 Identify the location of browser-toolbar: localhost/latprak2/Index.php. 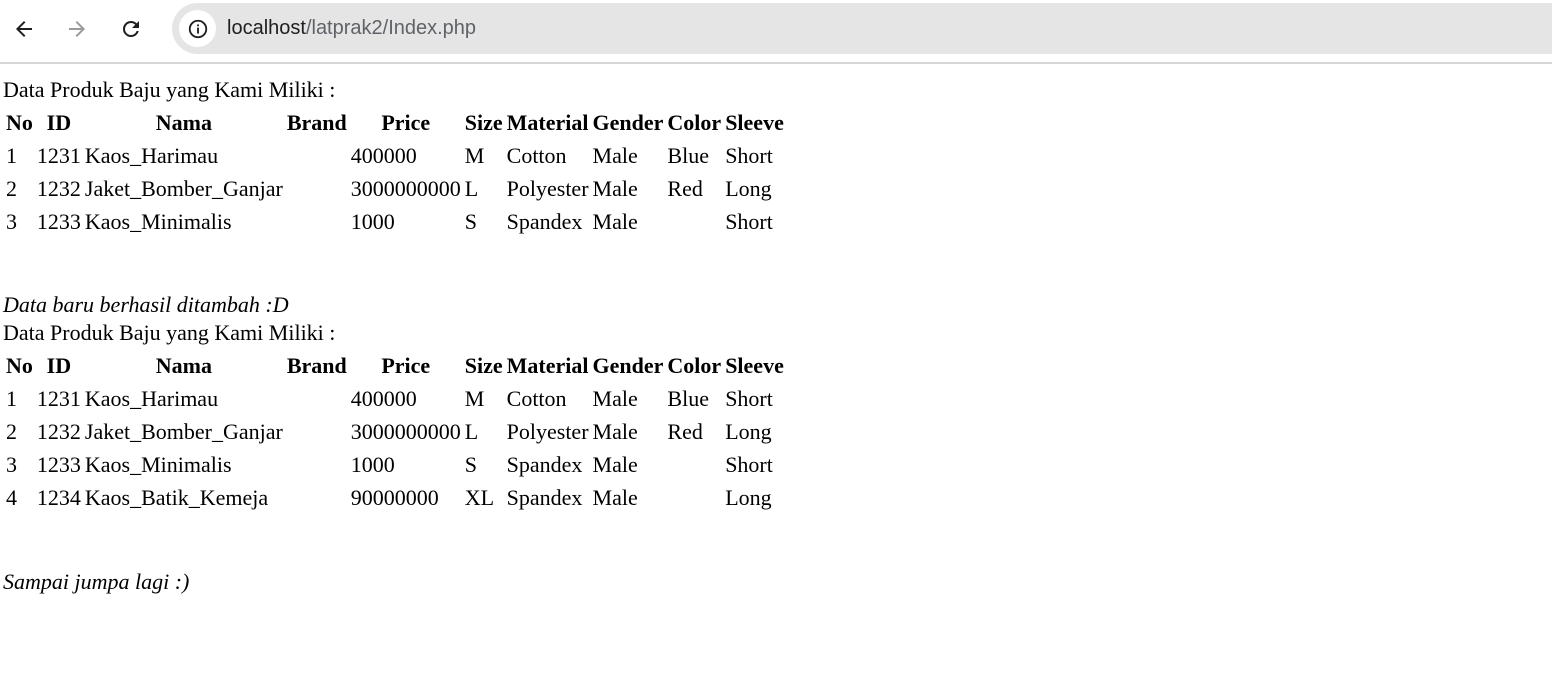
(776, 29).